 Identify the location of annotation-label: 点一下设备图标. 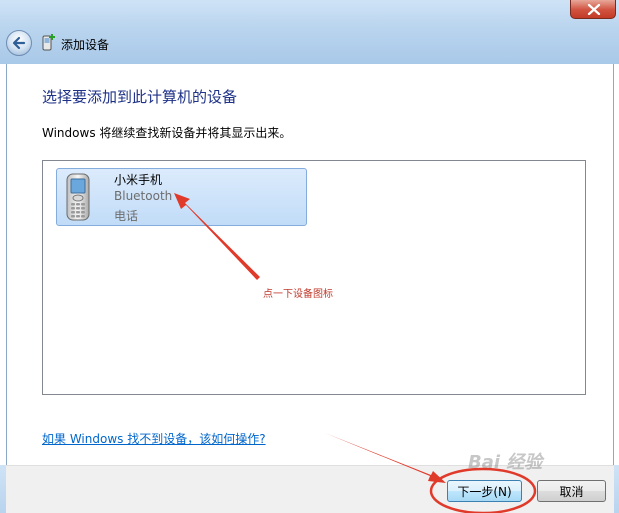
(298, 294).